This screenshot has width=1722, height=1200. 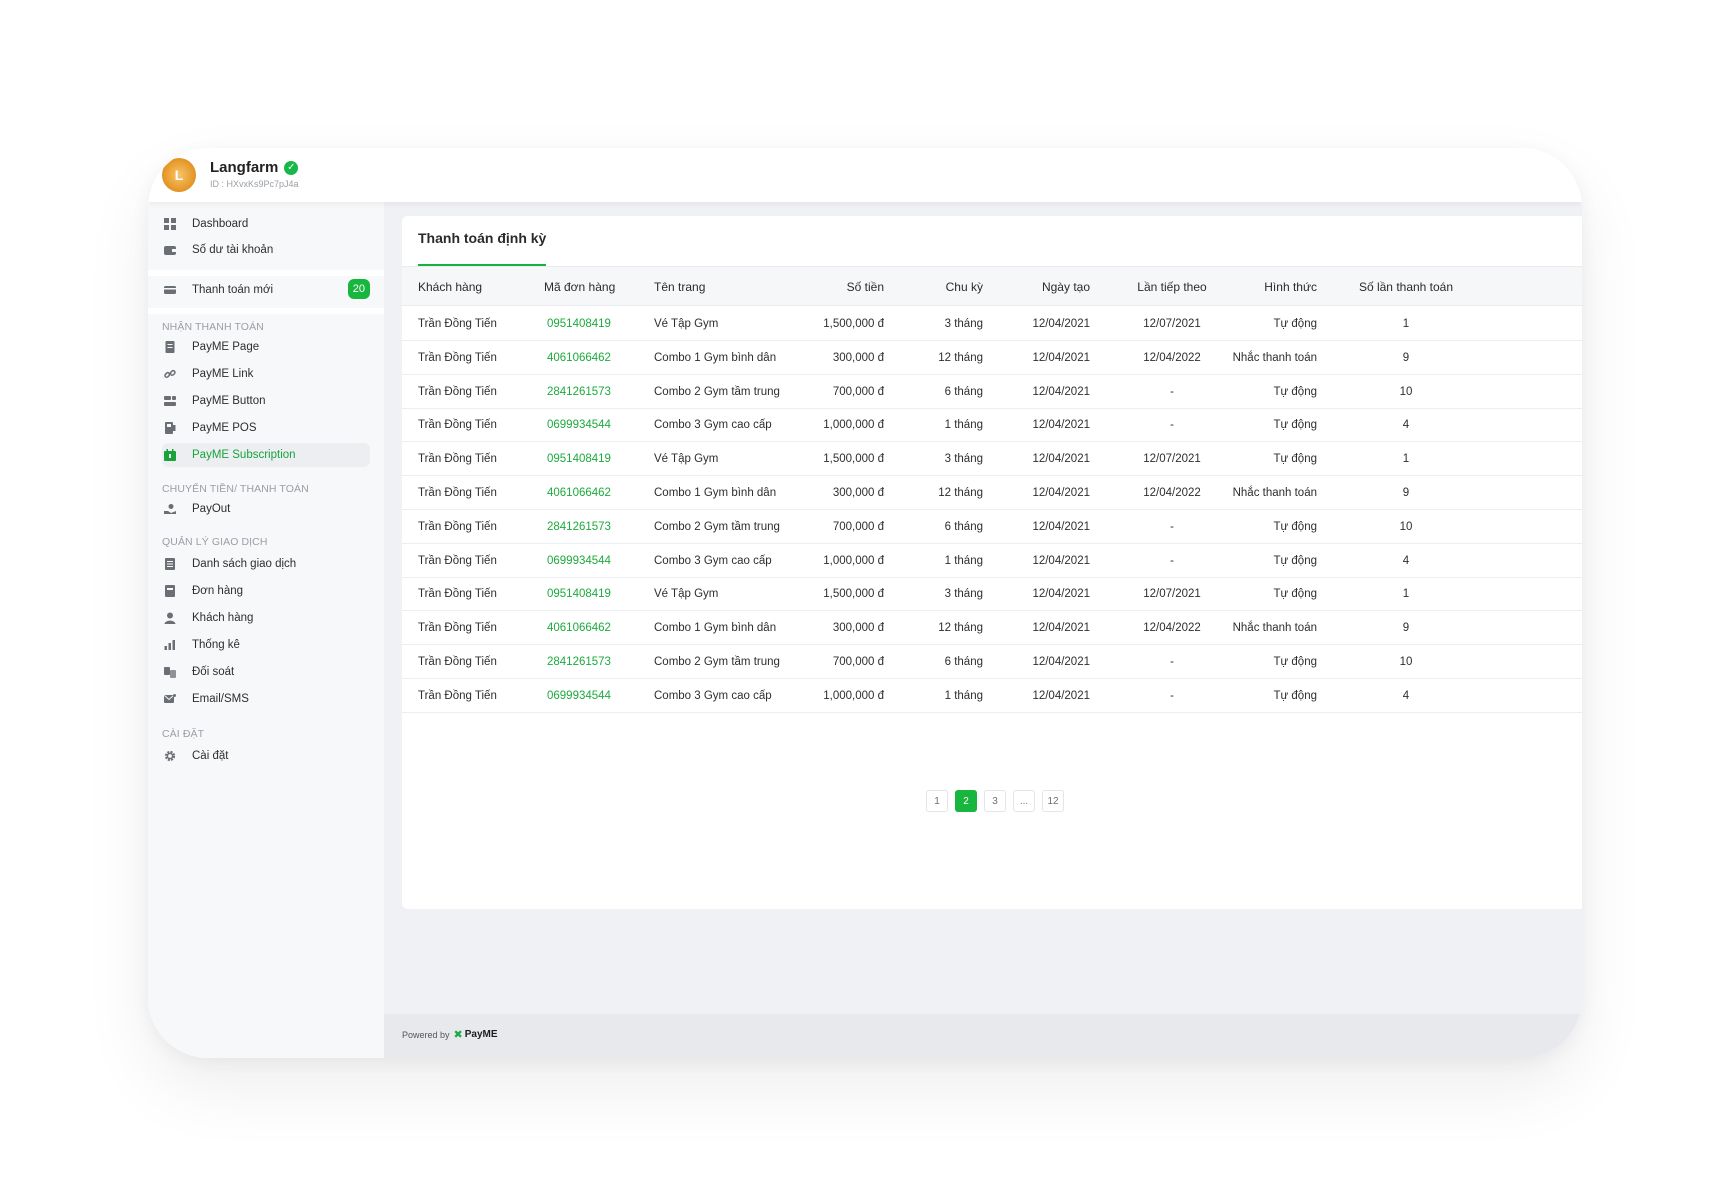 I want to click on sidebar-item-label: PayME Link, so click(x=223, y=374).